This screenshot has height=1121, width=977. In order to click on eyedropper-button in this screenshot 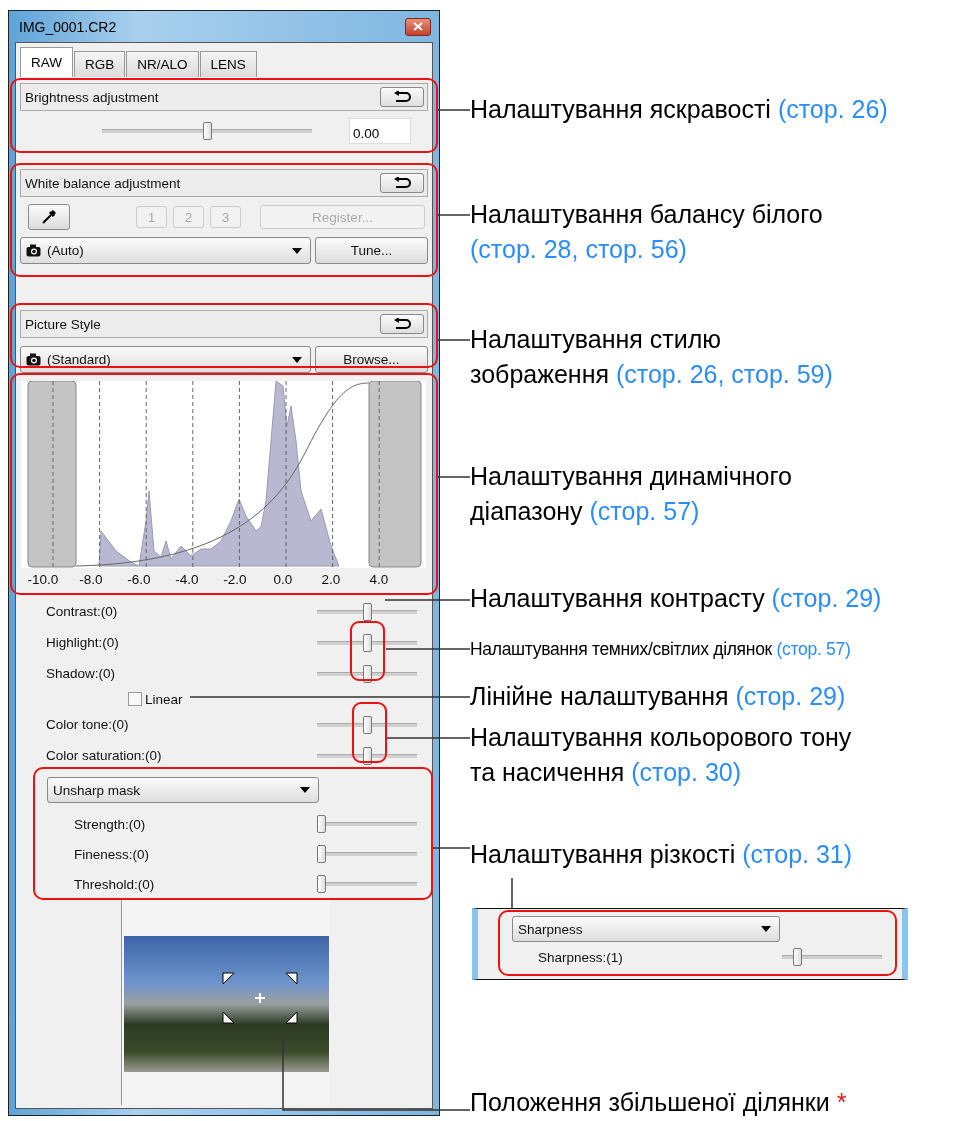, I will do `click(49, 217)`.